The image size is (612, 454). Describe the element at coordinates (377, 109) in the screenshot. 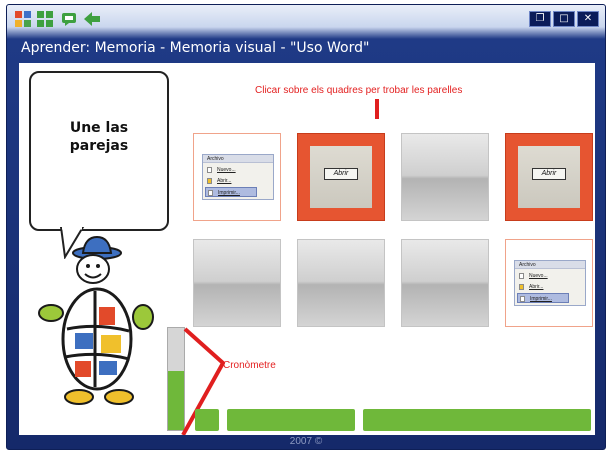

I see `instruction-marker` at that location.